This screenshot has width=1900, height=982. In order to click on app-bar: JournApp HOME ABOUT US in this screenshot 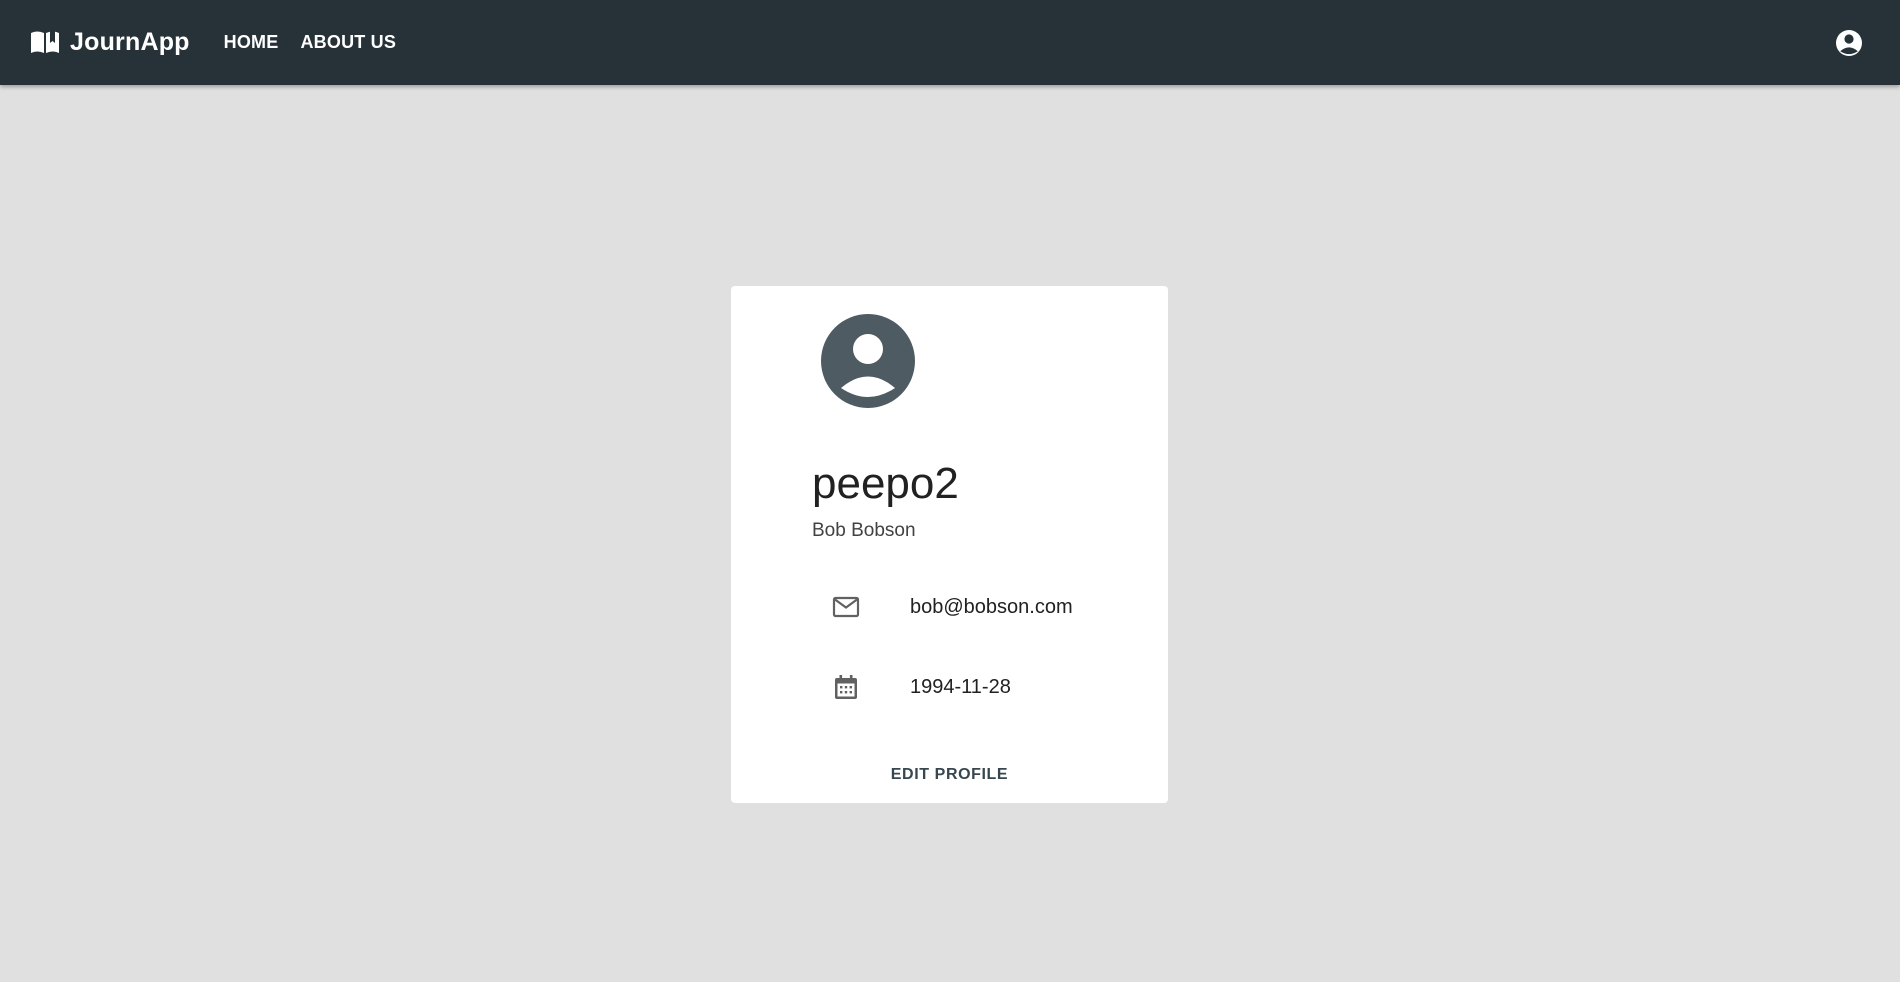, I will do `click(950, 42)`.